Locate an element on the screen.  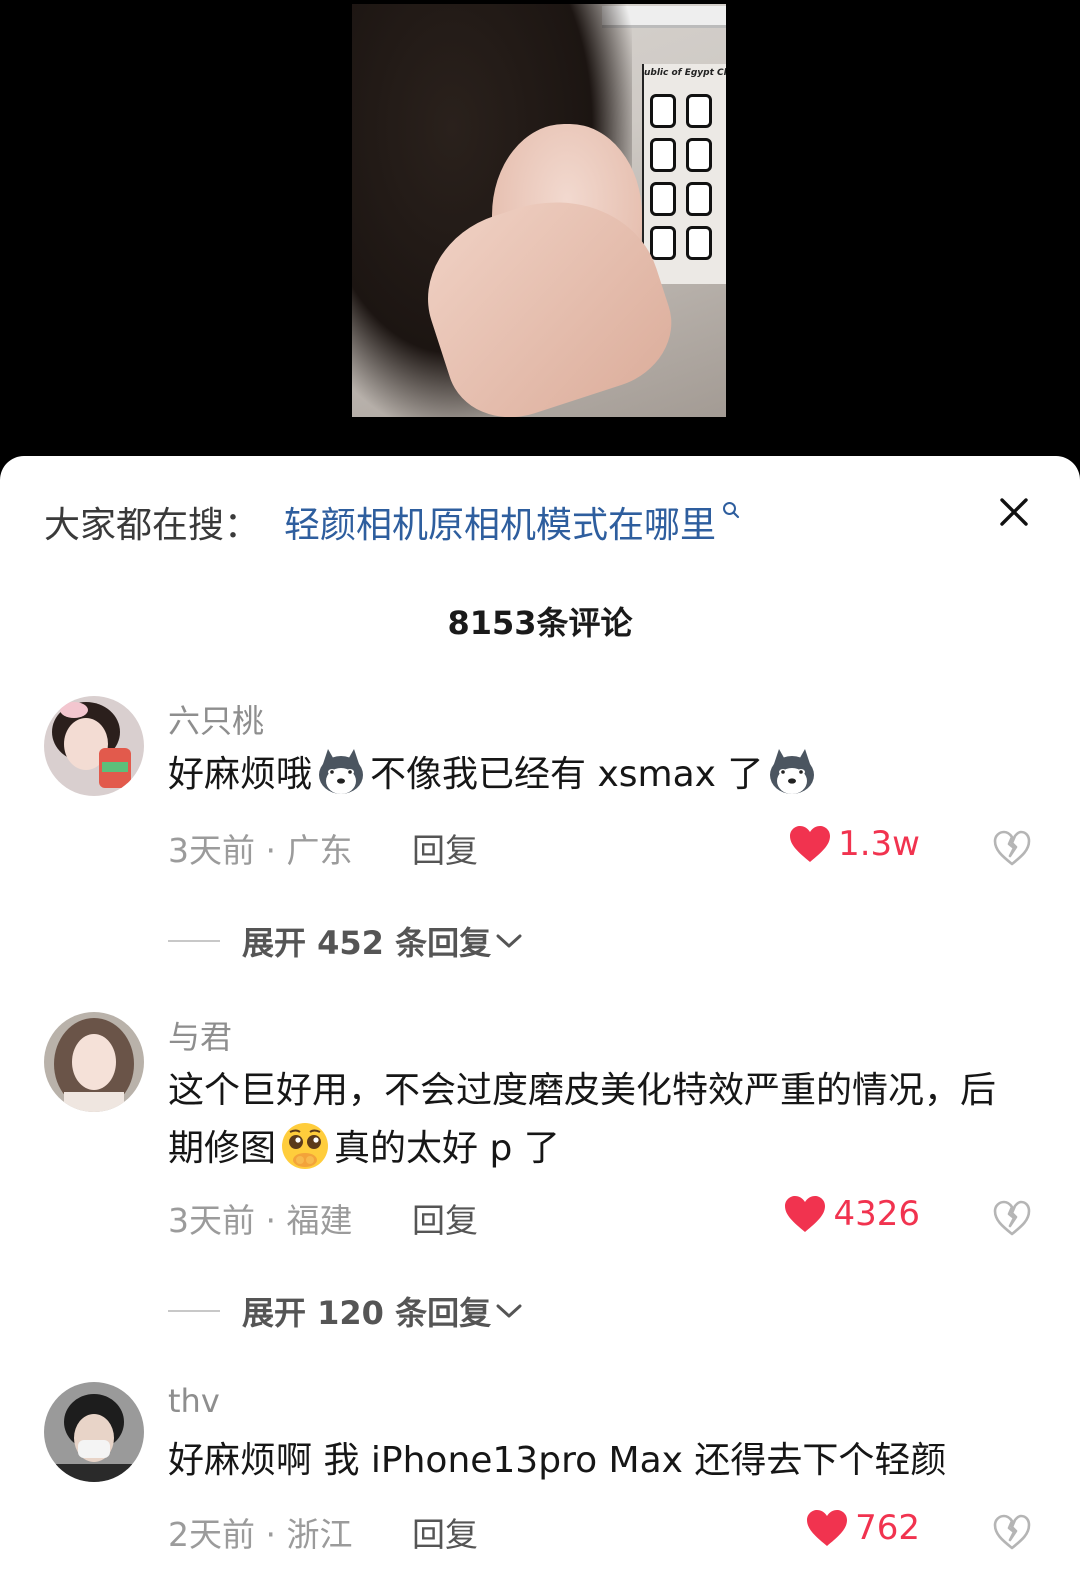
pleading-face-emoji-icon is located at coordinates (305, 1146).